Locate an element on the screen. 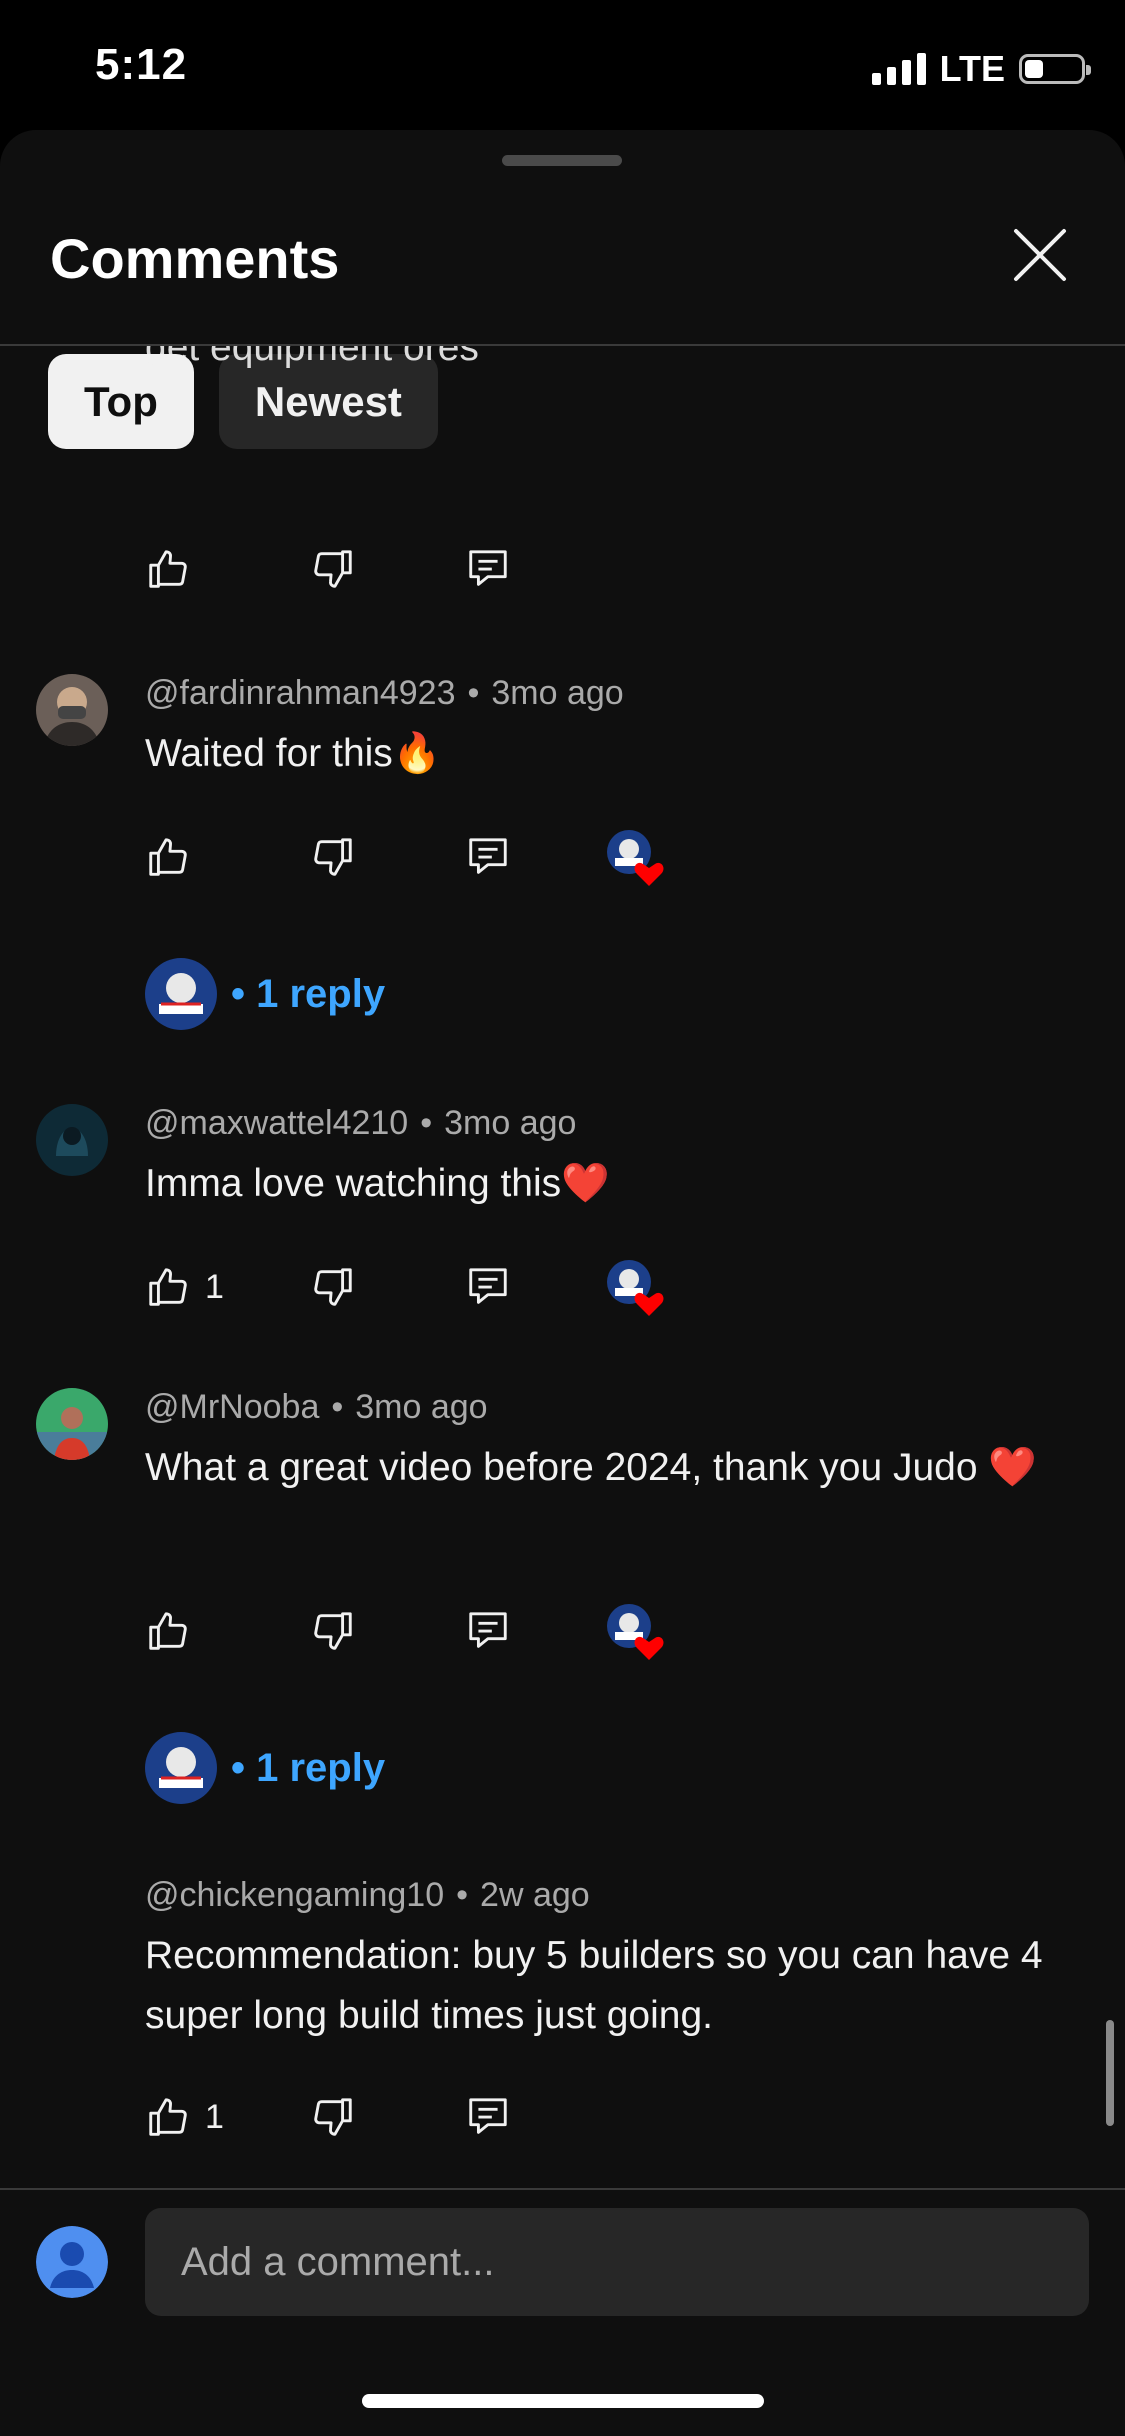  comment-text: Imma love watching this❤️ is located at coordinates (377, 1183).